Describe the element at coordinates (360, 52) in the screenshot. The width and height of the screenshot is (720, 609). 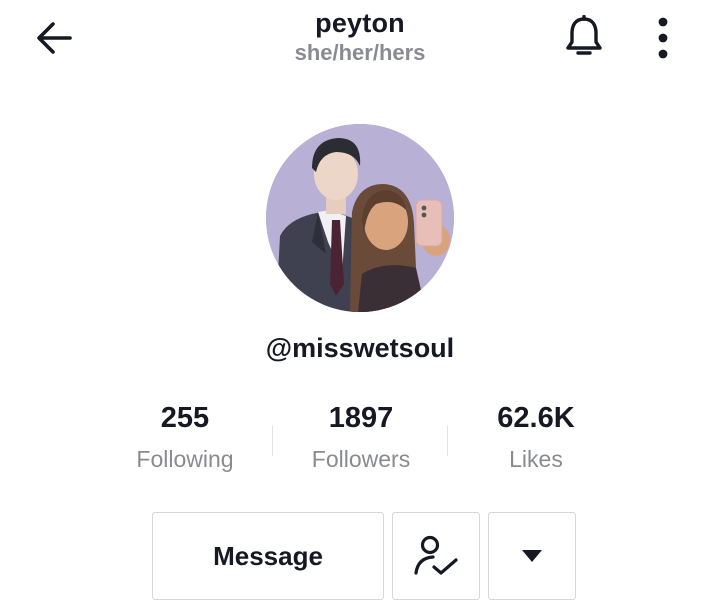
I see `profile-pronouns: she/her/hers` at that location.